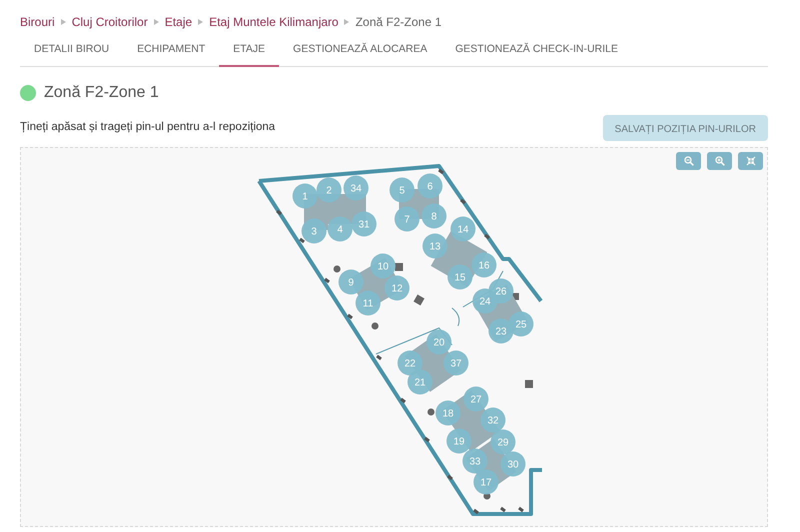  Describe the element at coordinates (171, 51) in the screenshot. I see `tab: ECHIPAMENT` at that location.